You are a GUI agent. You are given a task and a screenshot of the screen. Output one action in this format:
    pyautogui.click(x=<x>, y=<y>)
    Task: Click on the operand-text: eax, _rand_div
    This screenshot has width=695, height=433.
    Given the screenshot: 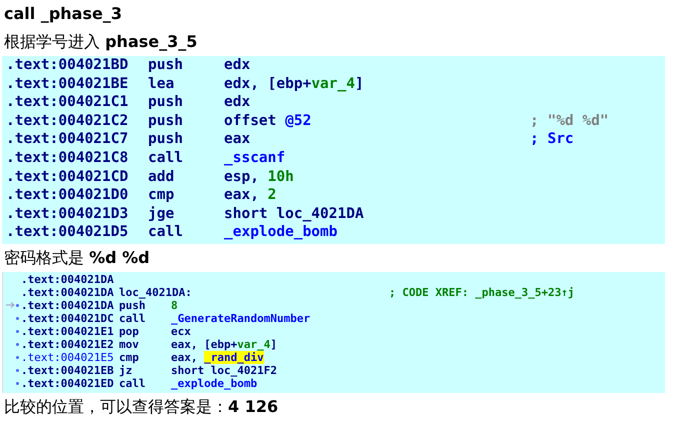 What is the action you would take?
    pyautogui.click(x=217, y=357)
    